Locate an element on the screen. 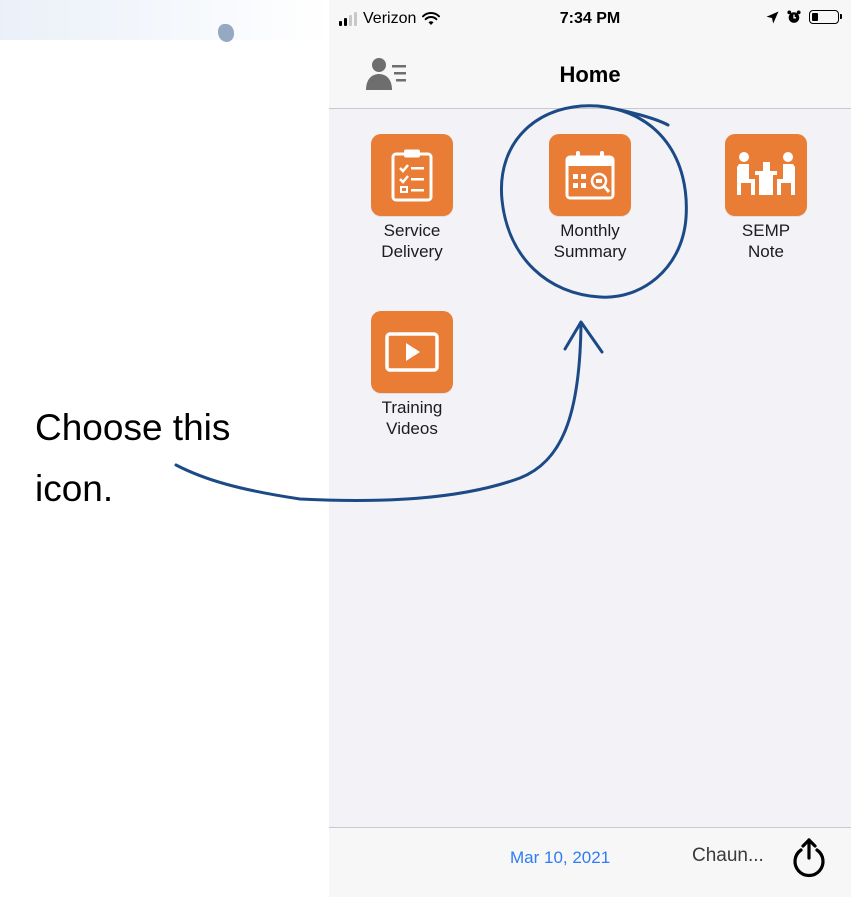  page-title: Home is located at coordinates (590, 74).